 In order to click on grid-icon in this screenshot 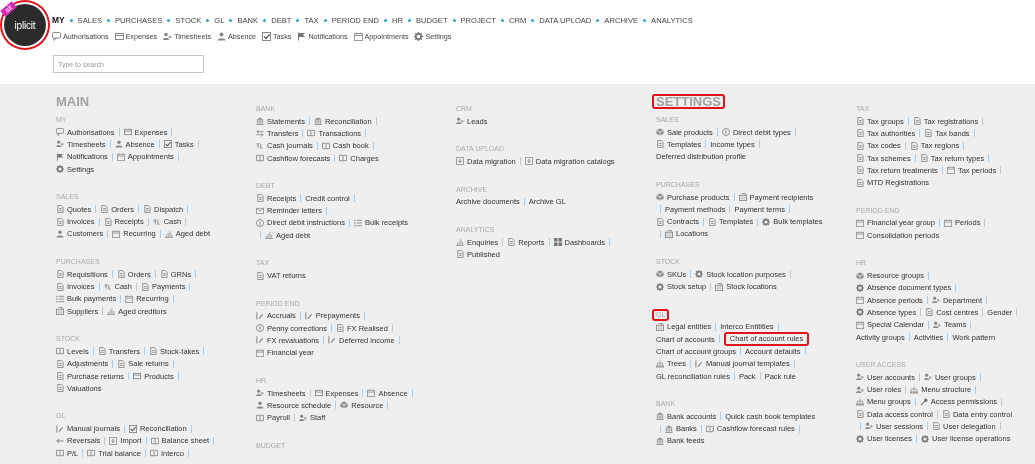, I will do `click(557, 242)`.